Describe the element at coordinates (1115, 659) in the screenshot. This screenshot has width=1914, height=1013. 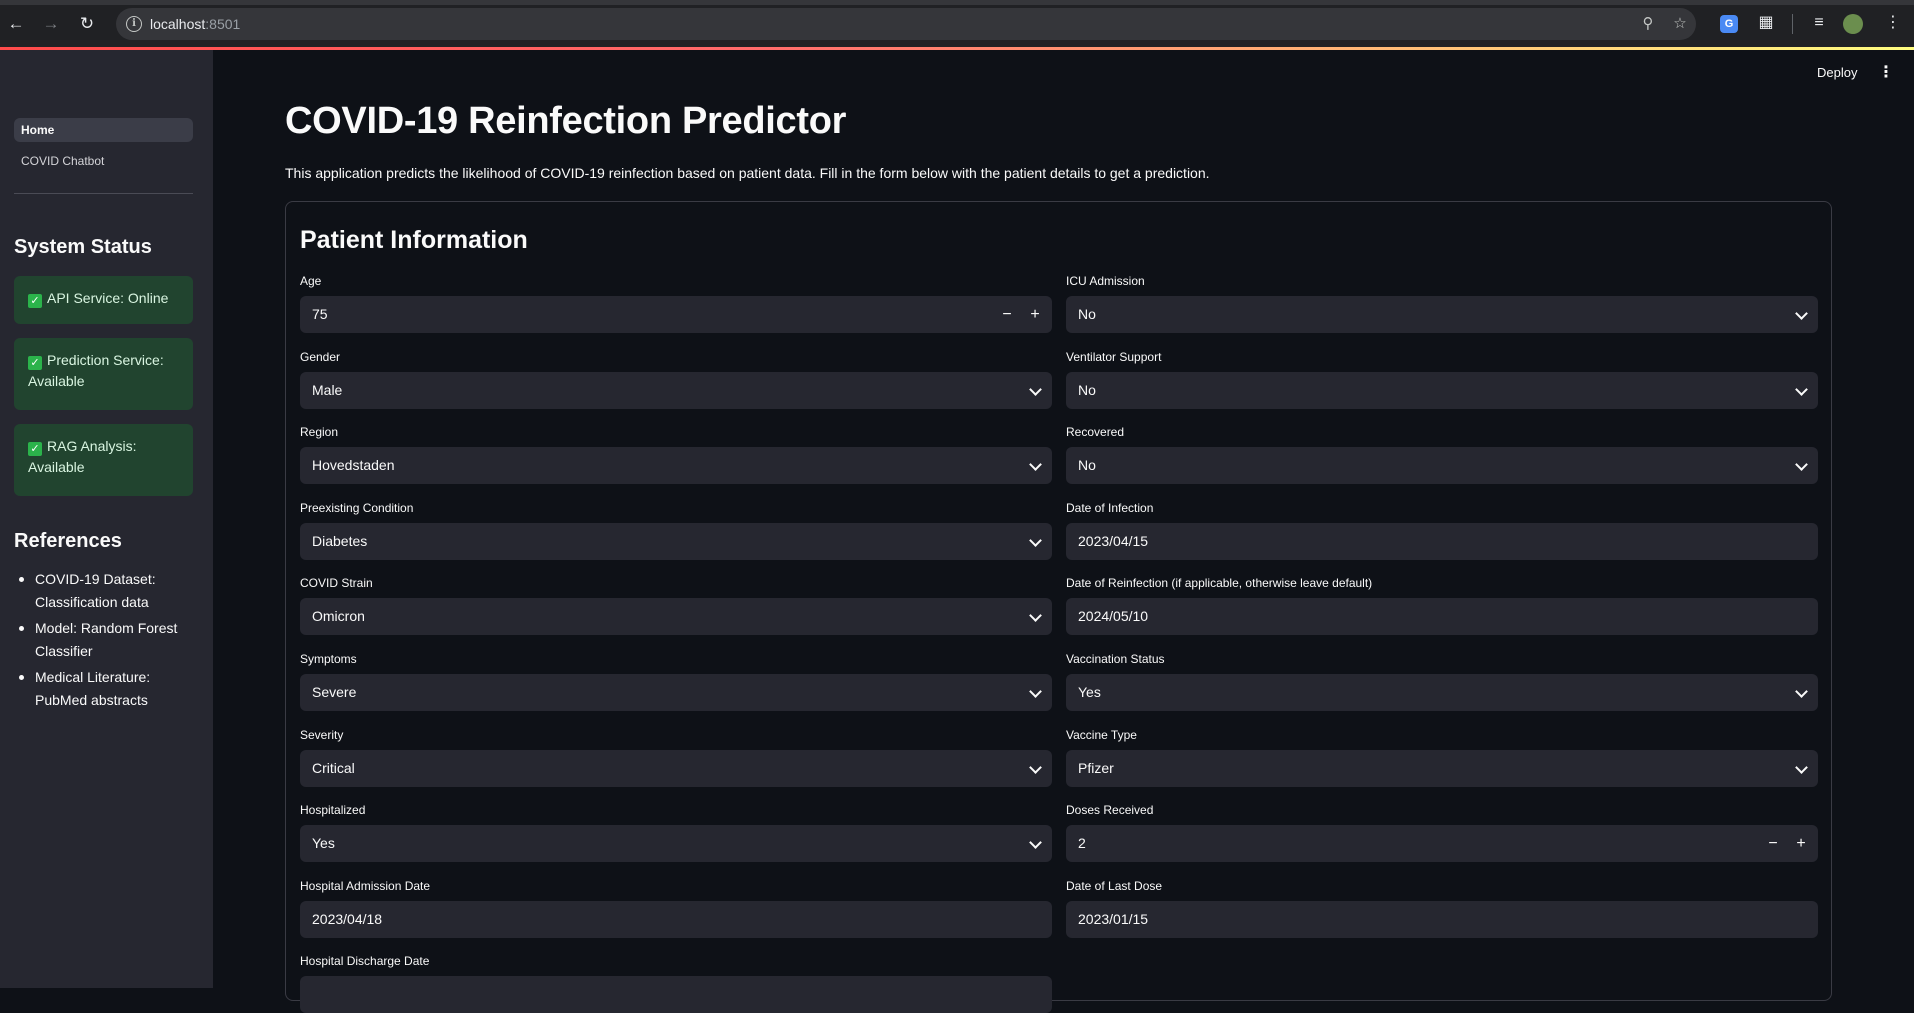
I see `vaccination-status-label: Vaccination Status` at that location.